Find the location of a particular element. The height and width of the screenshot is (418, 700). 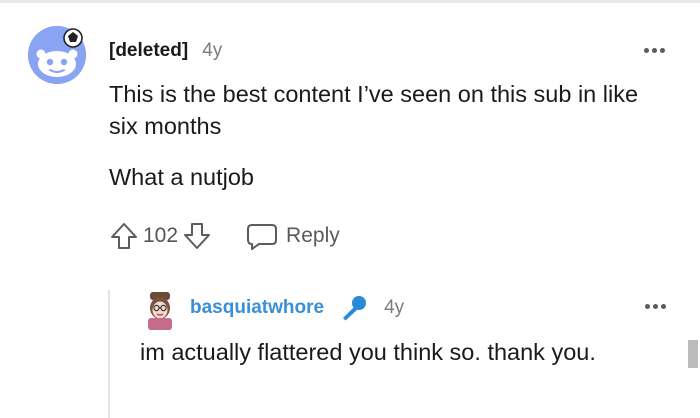

basquiatwhore-avatar is located at coordinates (160, 310).